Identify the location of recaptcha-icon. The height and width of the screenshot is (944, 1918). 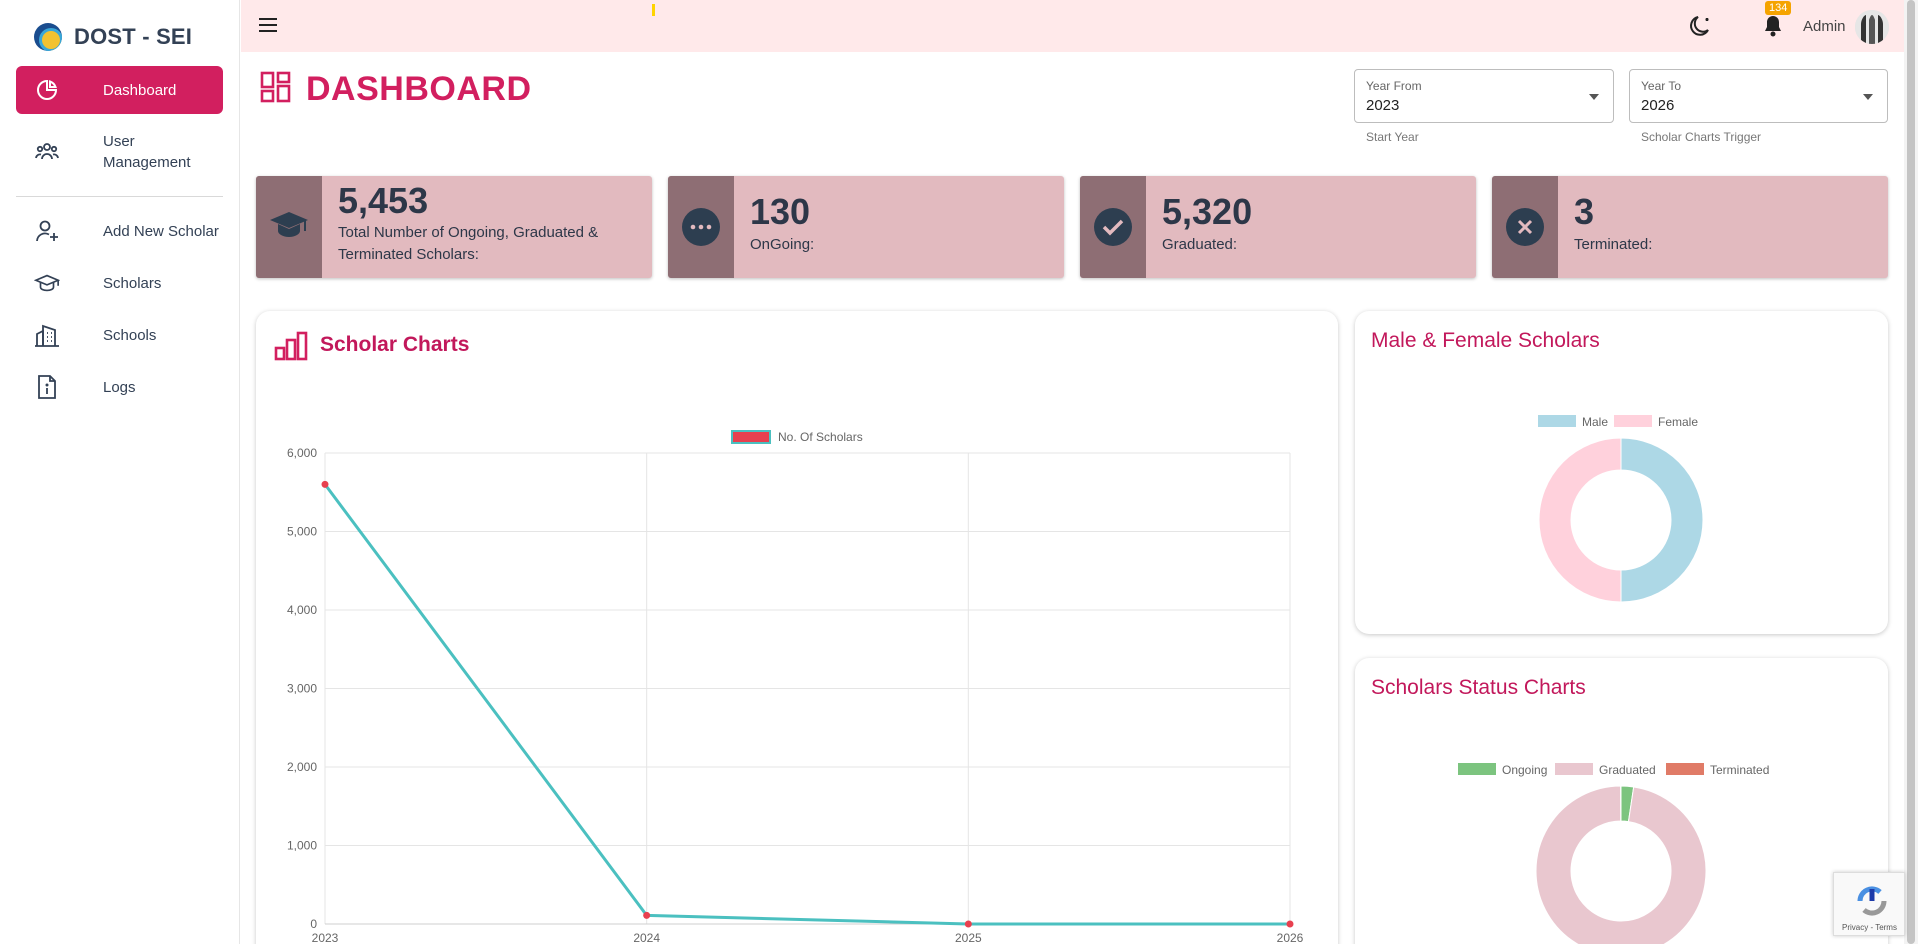
(1872, 903).